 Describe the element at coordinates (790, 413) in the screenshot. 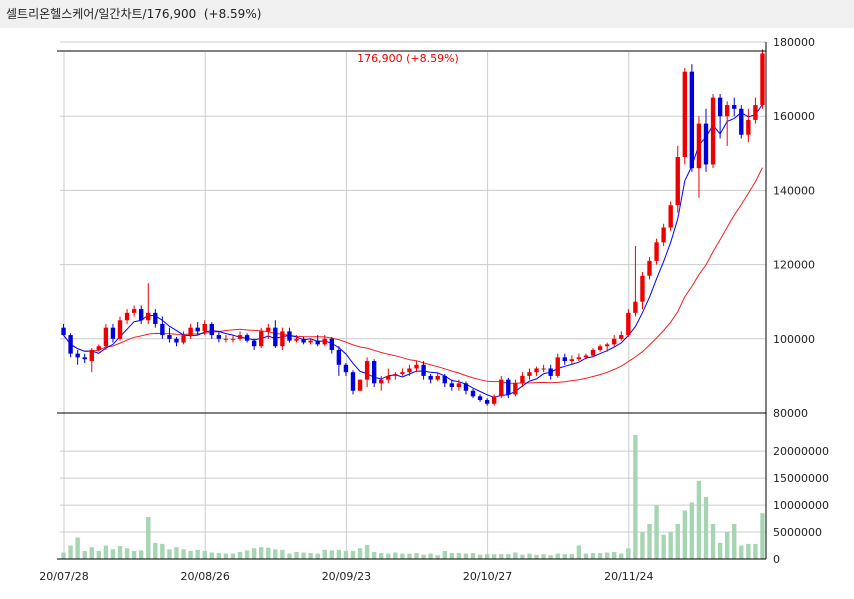

I see `price-tick-label: 80000` at that location.